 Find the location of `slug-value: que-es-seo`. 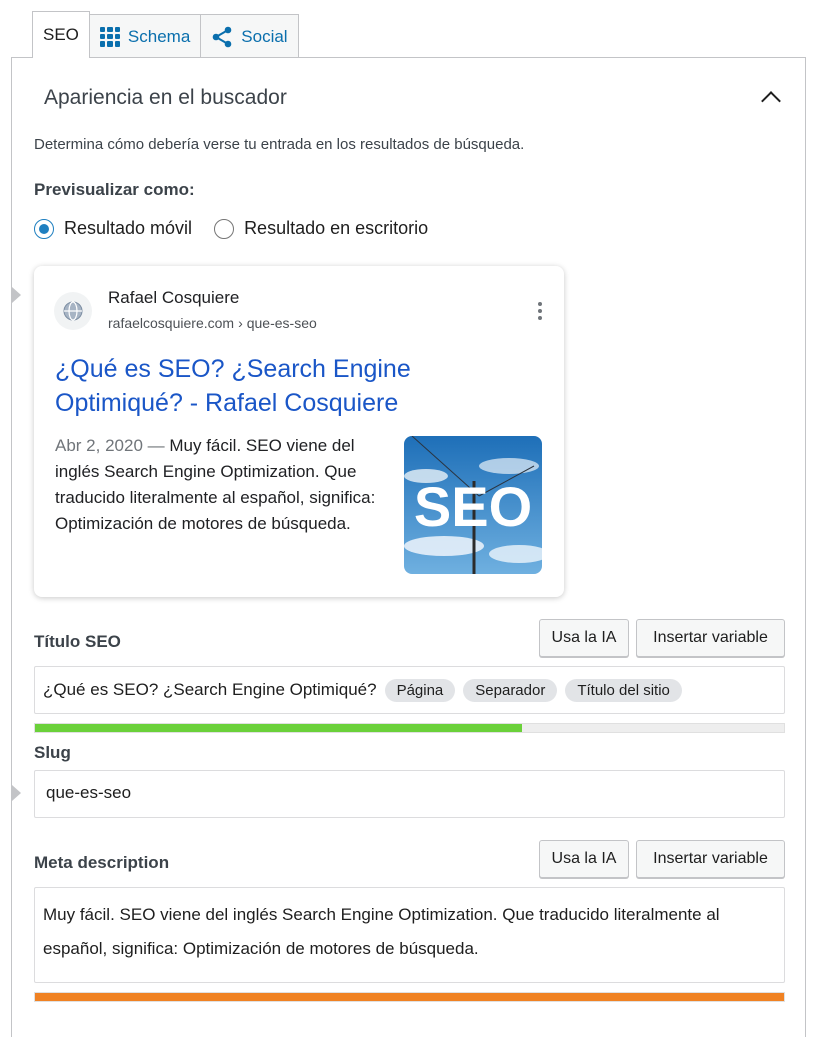

slug-value: que-es-seo is located at coordinates (89, 792).